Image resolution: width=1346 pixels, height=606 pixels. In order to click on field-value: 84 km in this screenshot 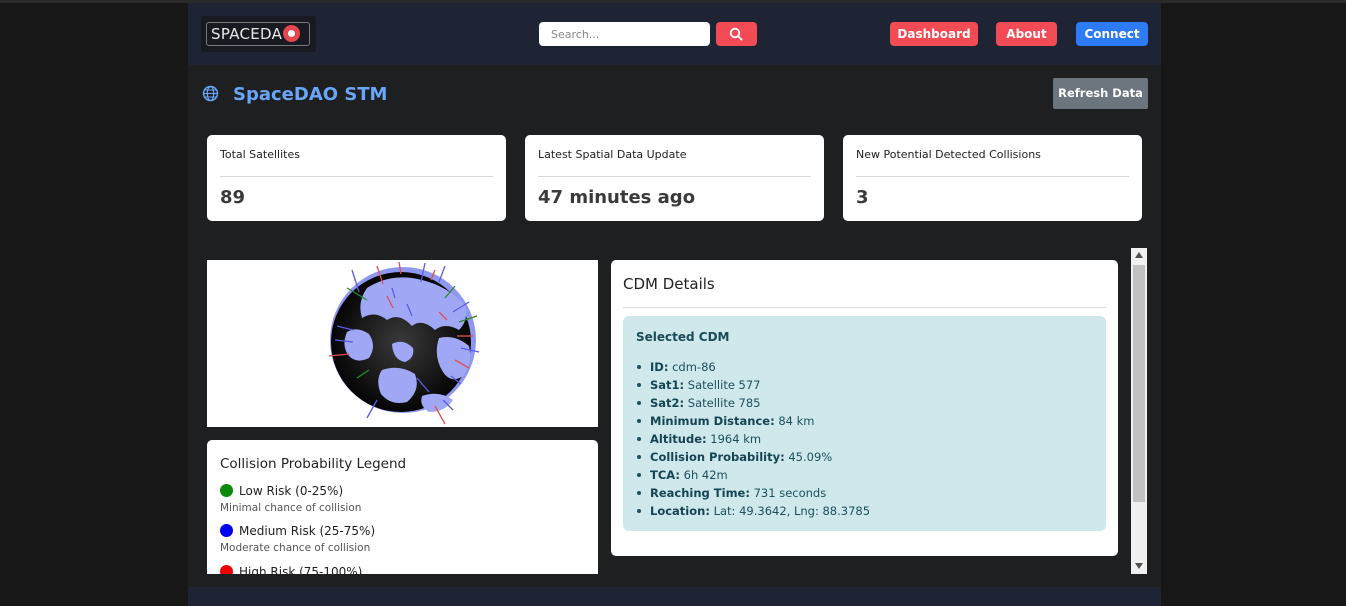, I will do `click(796, 421)`.